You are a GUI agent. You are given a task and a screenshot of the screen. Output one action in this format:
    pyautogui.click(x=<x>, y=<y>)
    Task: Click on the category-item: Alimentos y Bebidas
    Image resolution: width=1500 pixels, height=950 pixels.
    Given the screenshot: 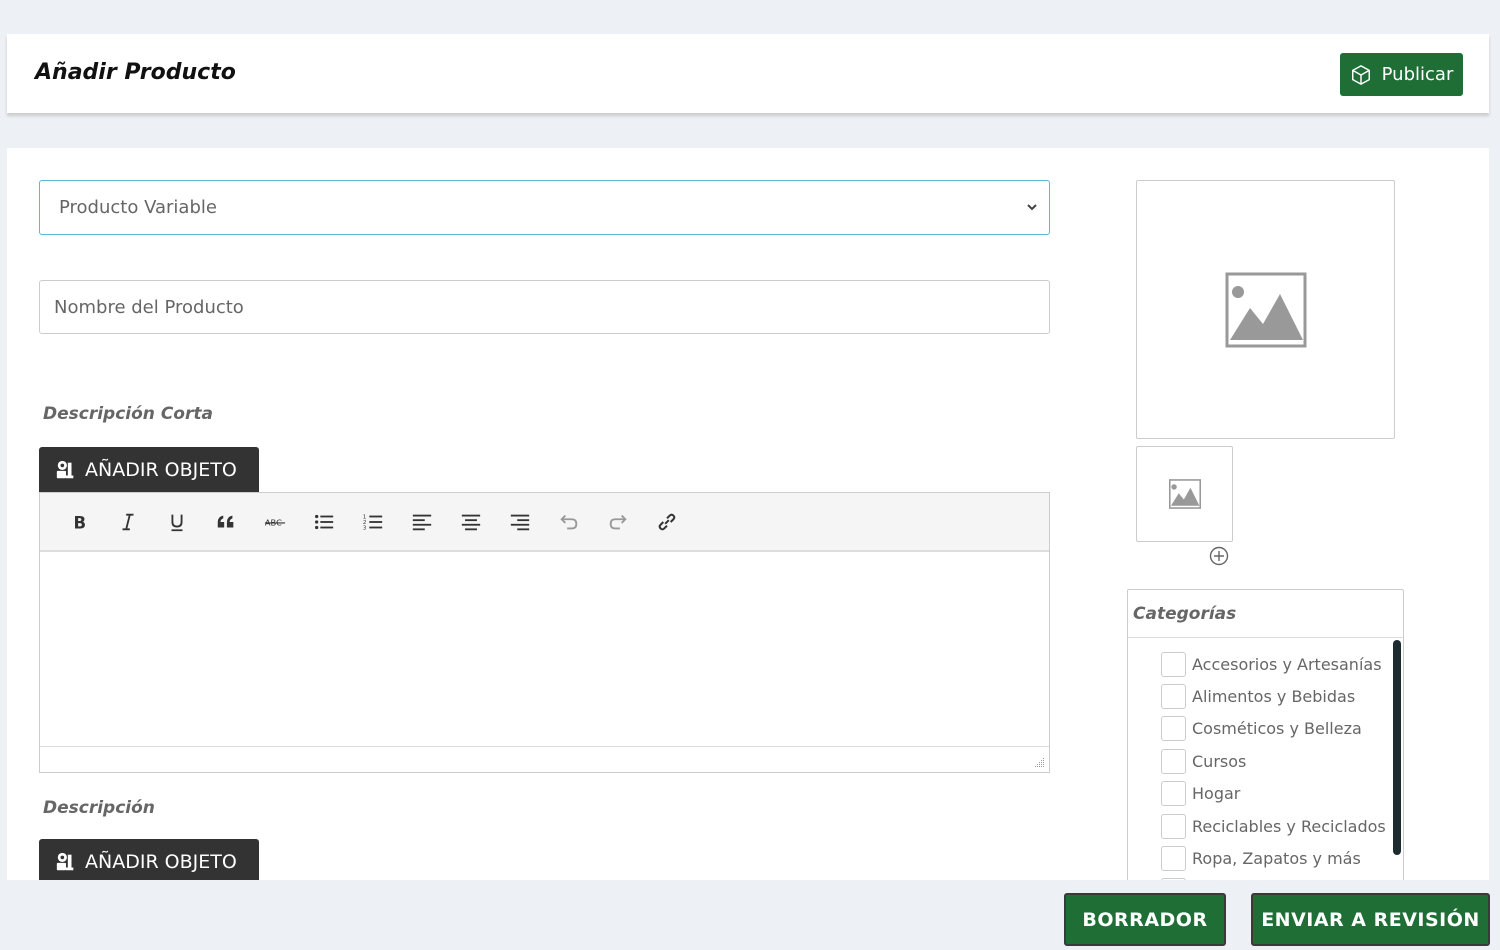 What is the action you would take?
    pyautogui.click(x=1265, y=696)
    